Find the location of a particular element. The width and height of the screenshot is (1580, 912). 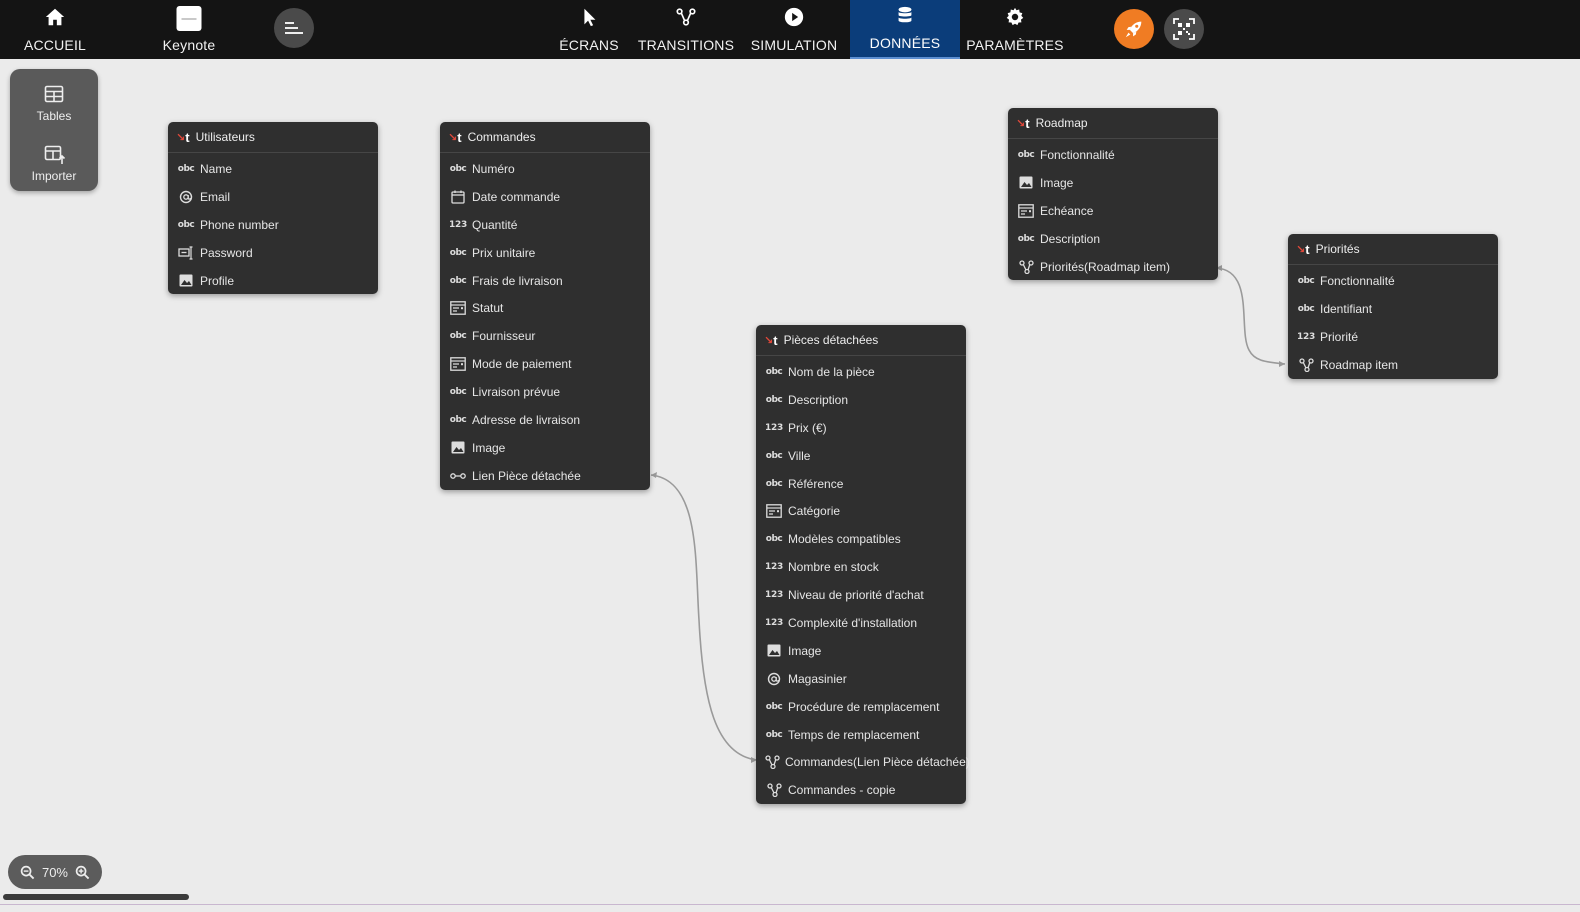

table-name: Commandes is located at coordinates (501, 137).